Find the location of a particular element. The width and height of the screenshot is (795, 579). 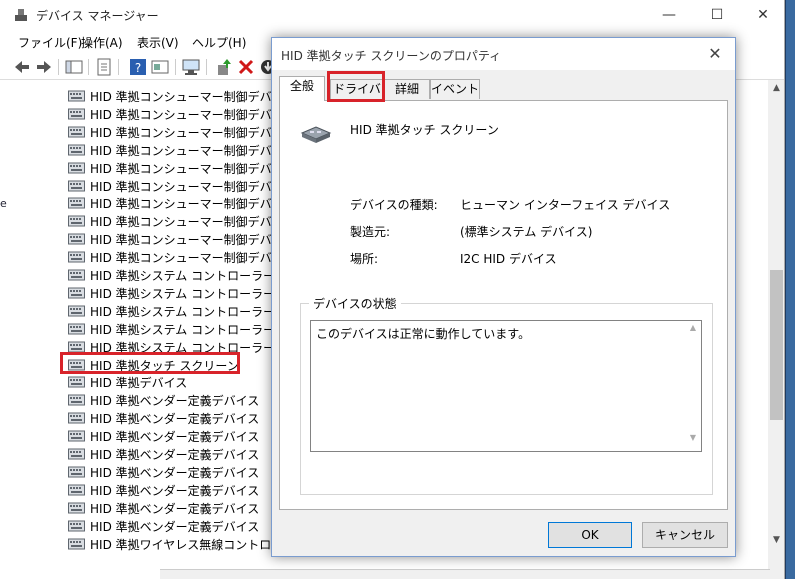

update-driver-icon is located at coordinates (224, 67).